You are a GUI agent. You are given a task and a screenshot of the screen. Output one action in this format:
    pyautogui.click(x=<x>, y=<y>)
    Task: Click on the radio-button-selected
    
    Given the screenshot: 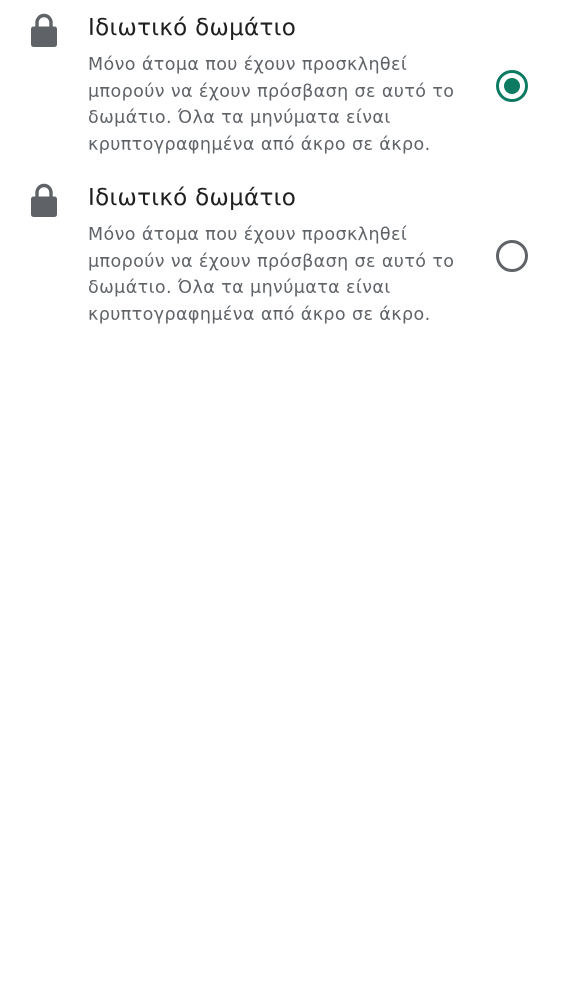 What is the action you would take?
    pyautogui.click(x=512, y=86)
    